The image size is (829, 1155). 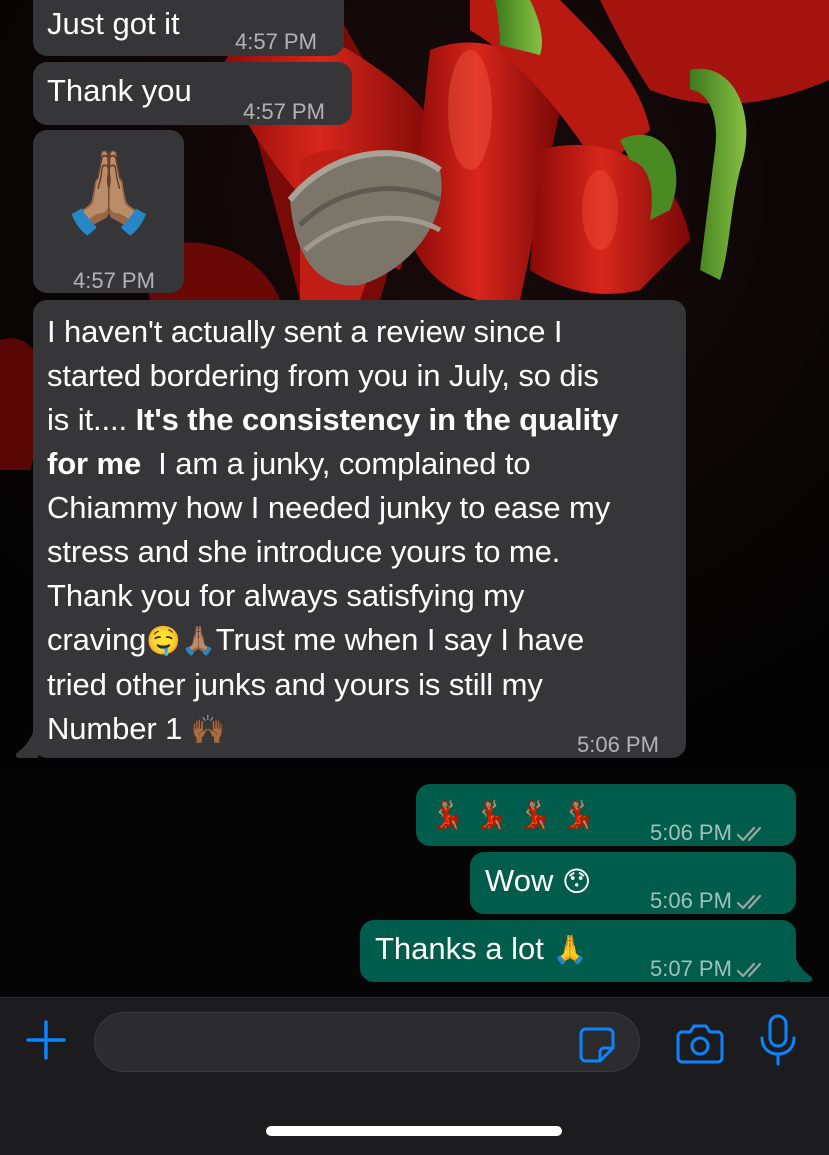 I want to click on review-line: I haven't actually sent a review since I, so click(x=305, y=331).